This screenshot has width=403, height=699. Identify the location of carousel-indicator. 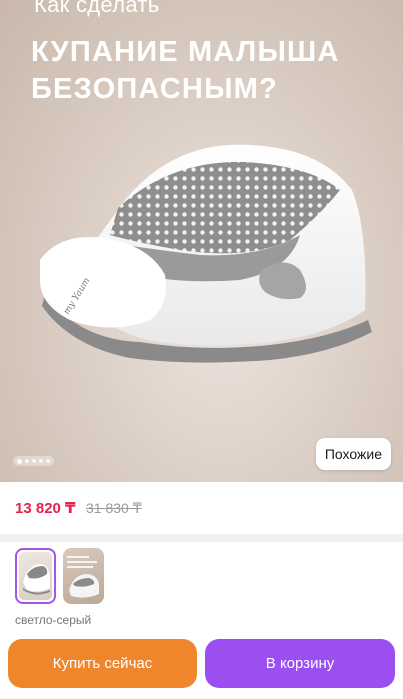
(33, 461).